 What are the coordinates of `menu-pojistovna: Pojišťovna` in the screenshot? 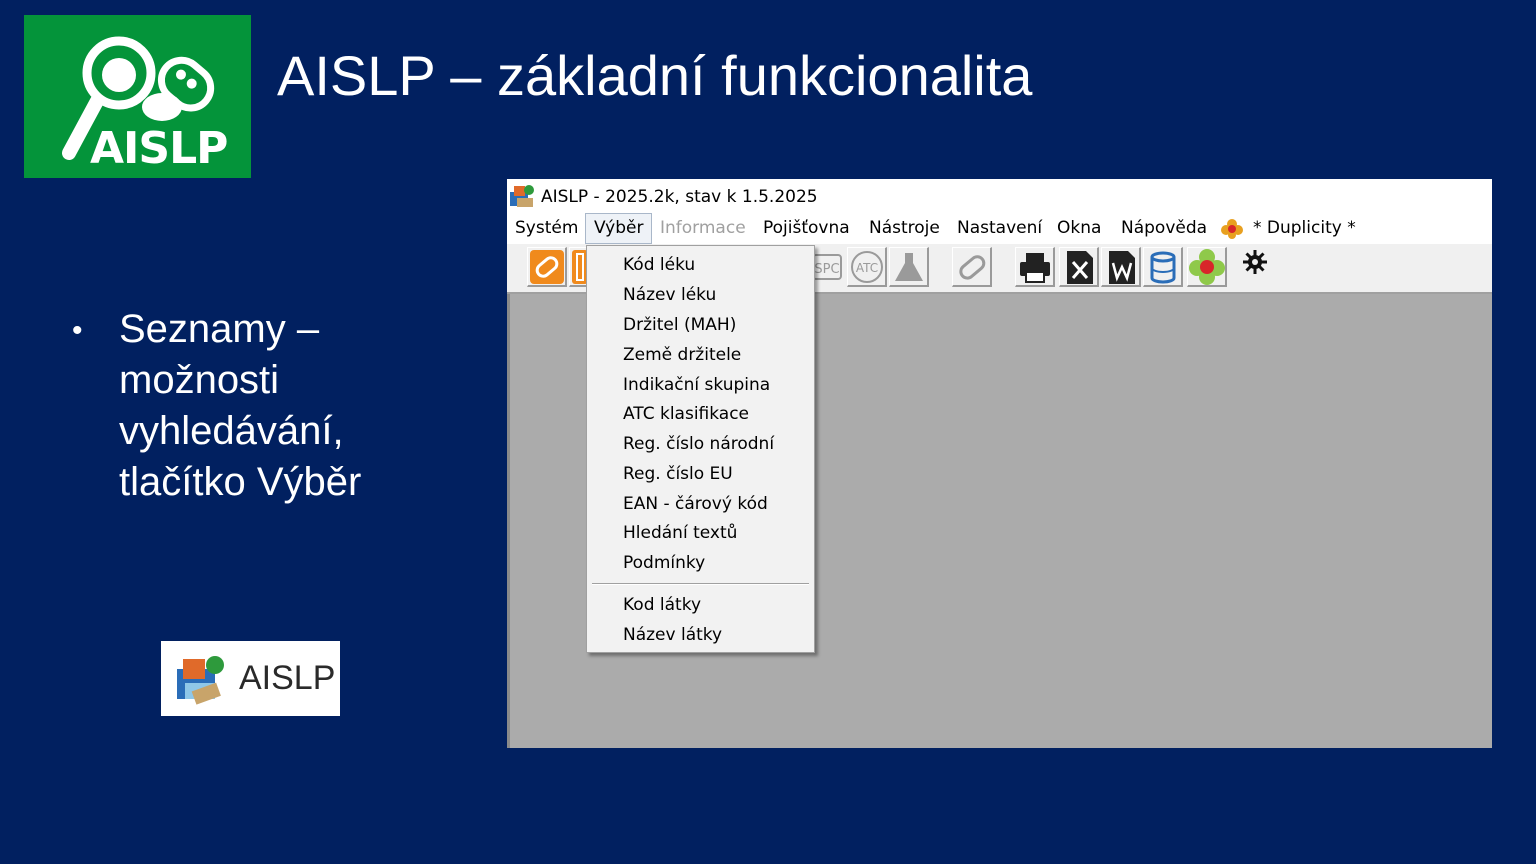 It's located at (806, 228).